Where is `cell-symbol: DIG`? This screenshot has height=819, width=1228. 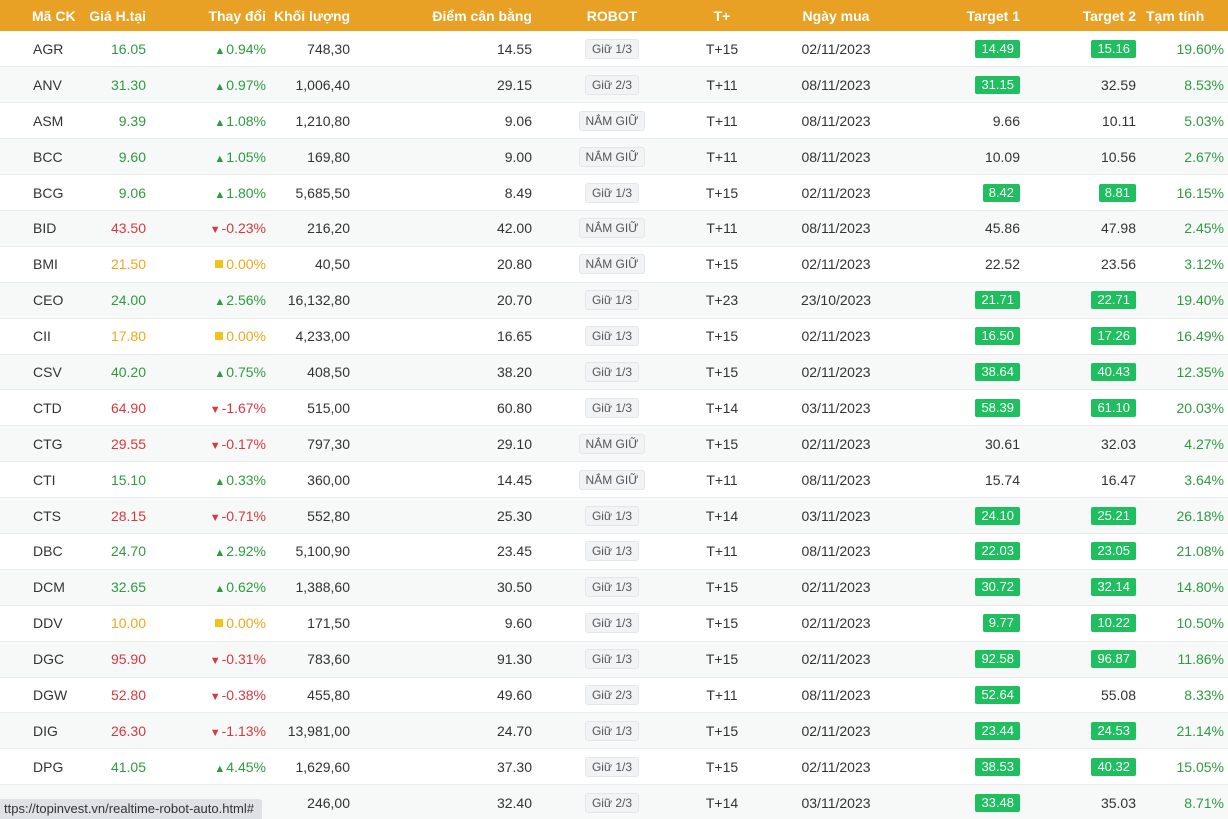
cell-symbol: DIG is located at coordinates (37, 731).